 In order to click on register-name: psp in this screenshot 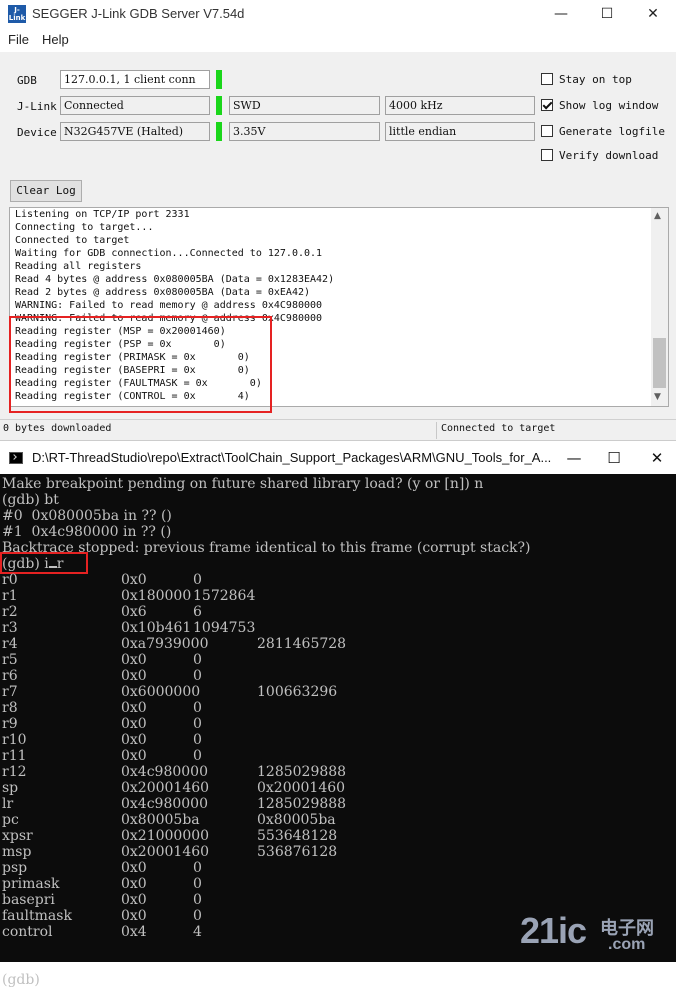, I will do `click(15, 868)`.